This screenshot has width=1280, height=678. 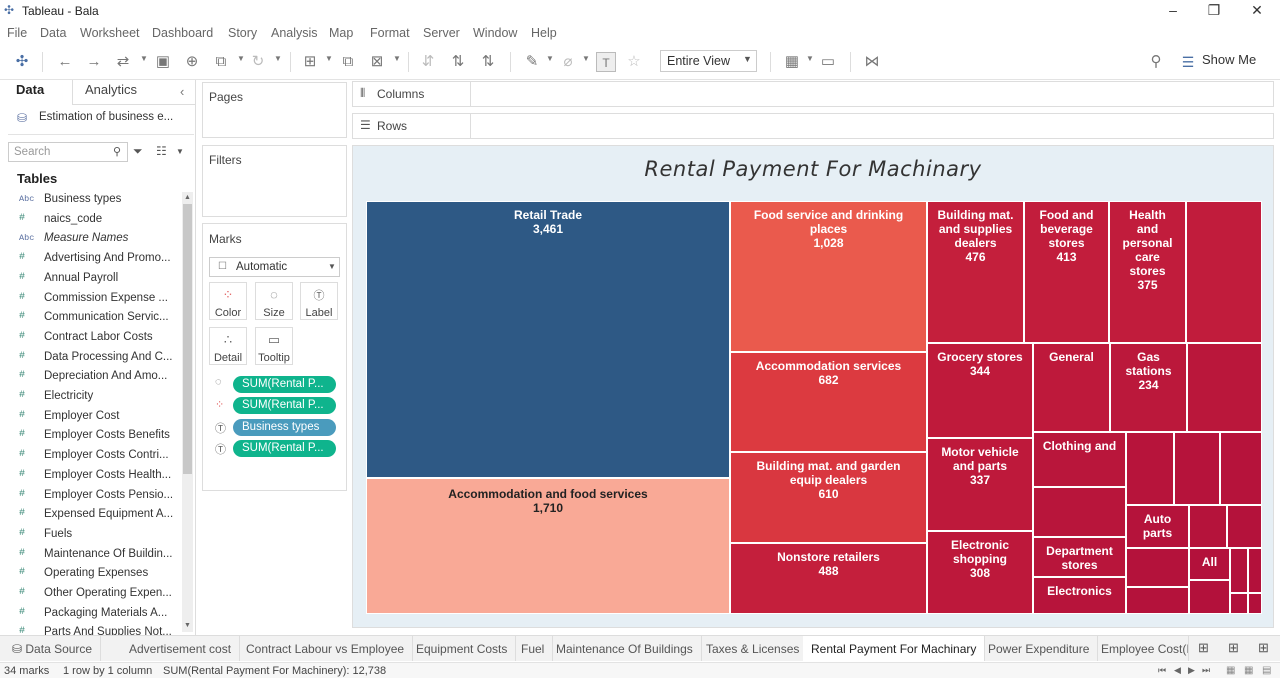 What do you see at coordinates (428, 62) in the screenshot?
I see `swap-rows-columns-icon: ⇵` at bounding box center [428, 62].